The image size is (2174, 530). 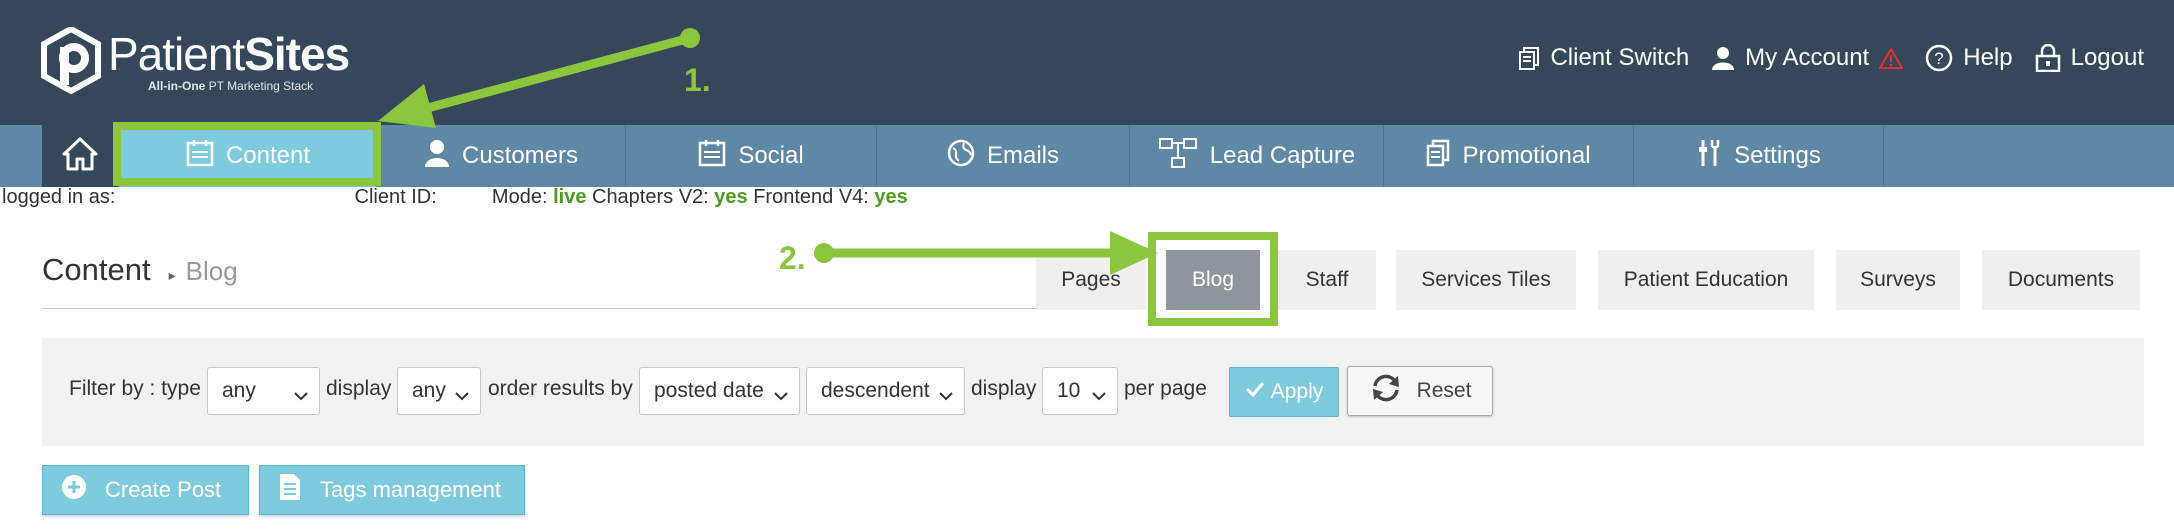 I want to click on header-links: Client Switch My Account ? Help Logout, so click(x=1831, y=58).